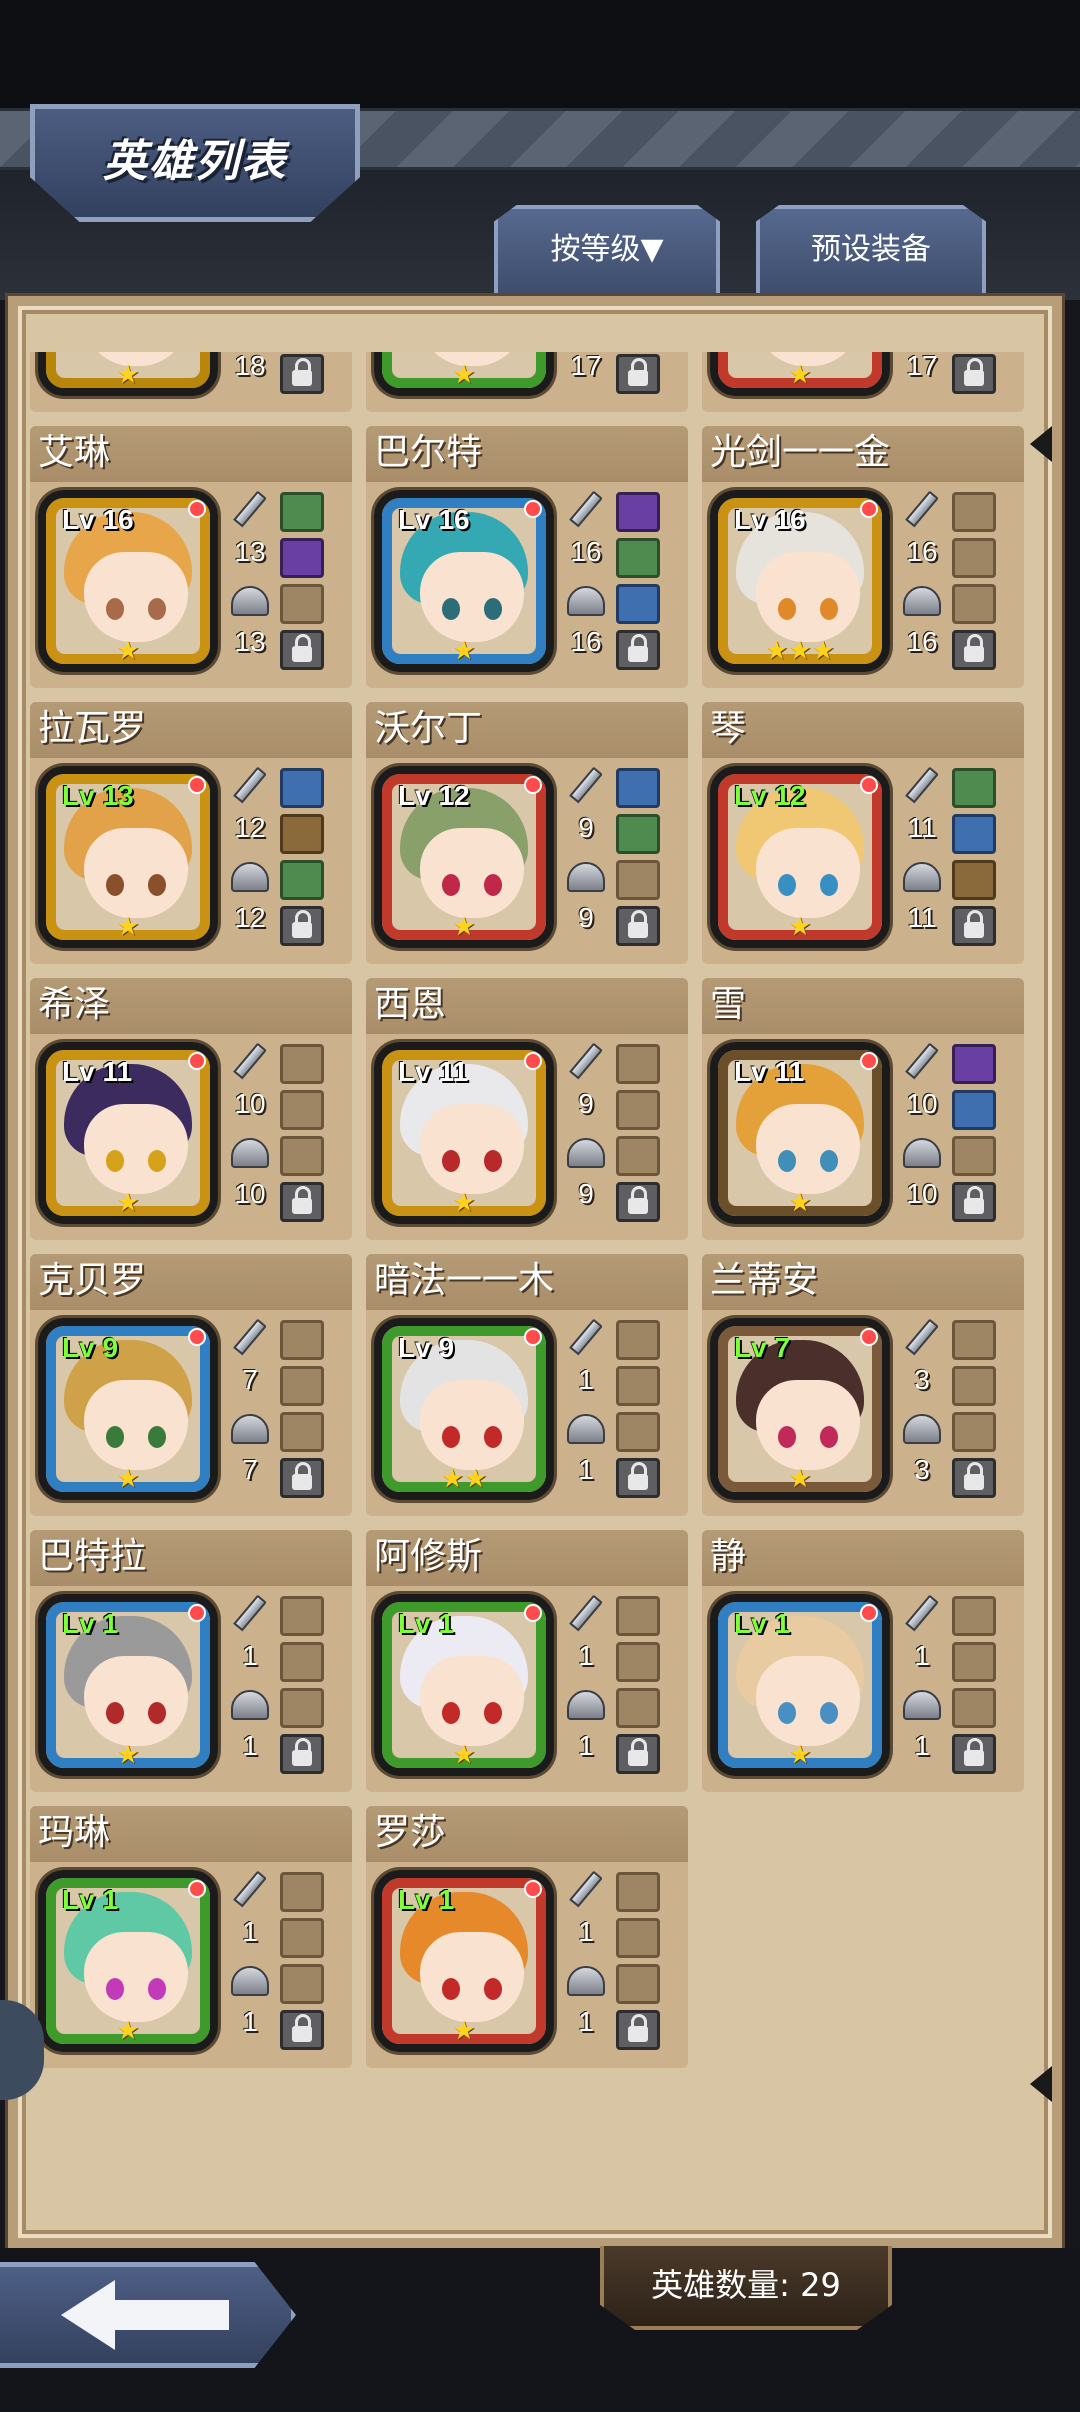  I want to click on back-button, so click(148, 2315).